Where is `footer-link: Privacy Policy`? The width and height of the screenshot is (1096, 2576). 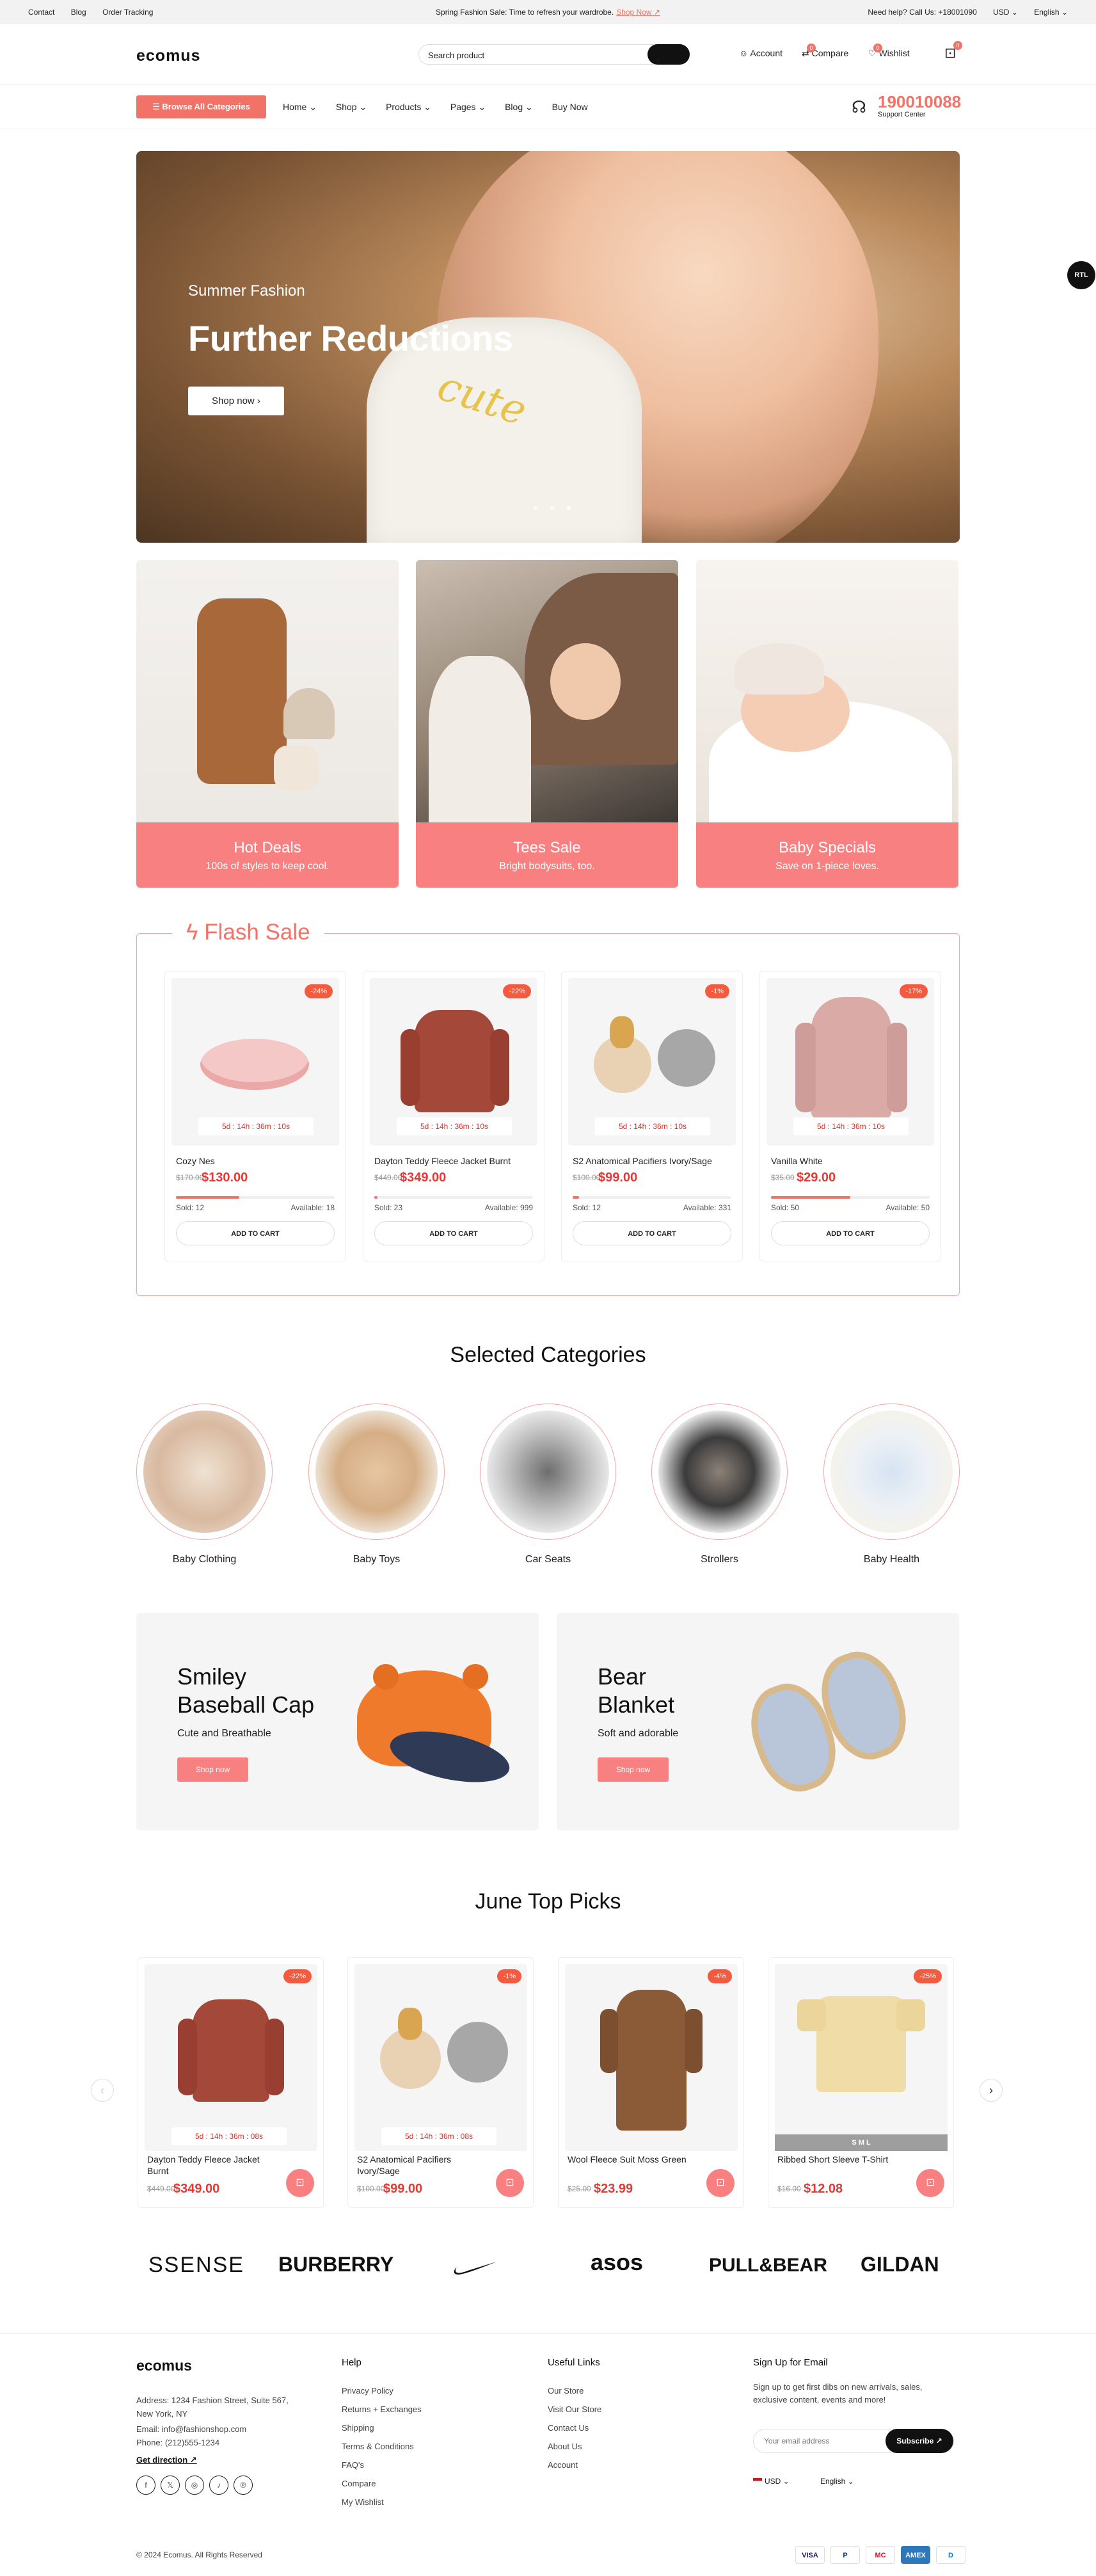
footer-link: Privacy Policy is located at coordinates (382, 2391).